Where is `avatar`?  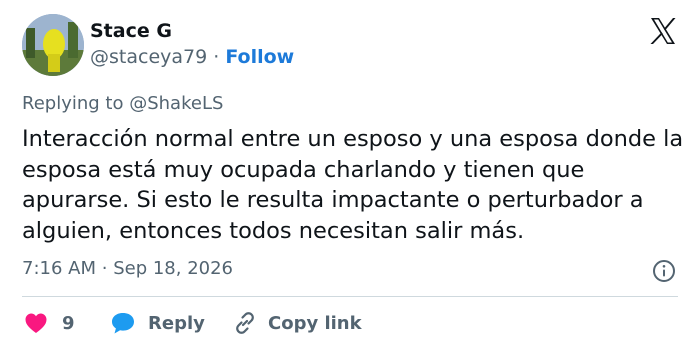
avatar is located at coordinates (53, 45).